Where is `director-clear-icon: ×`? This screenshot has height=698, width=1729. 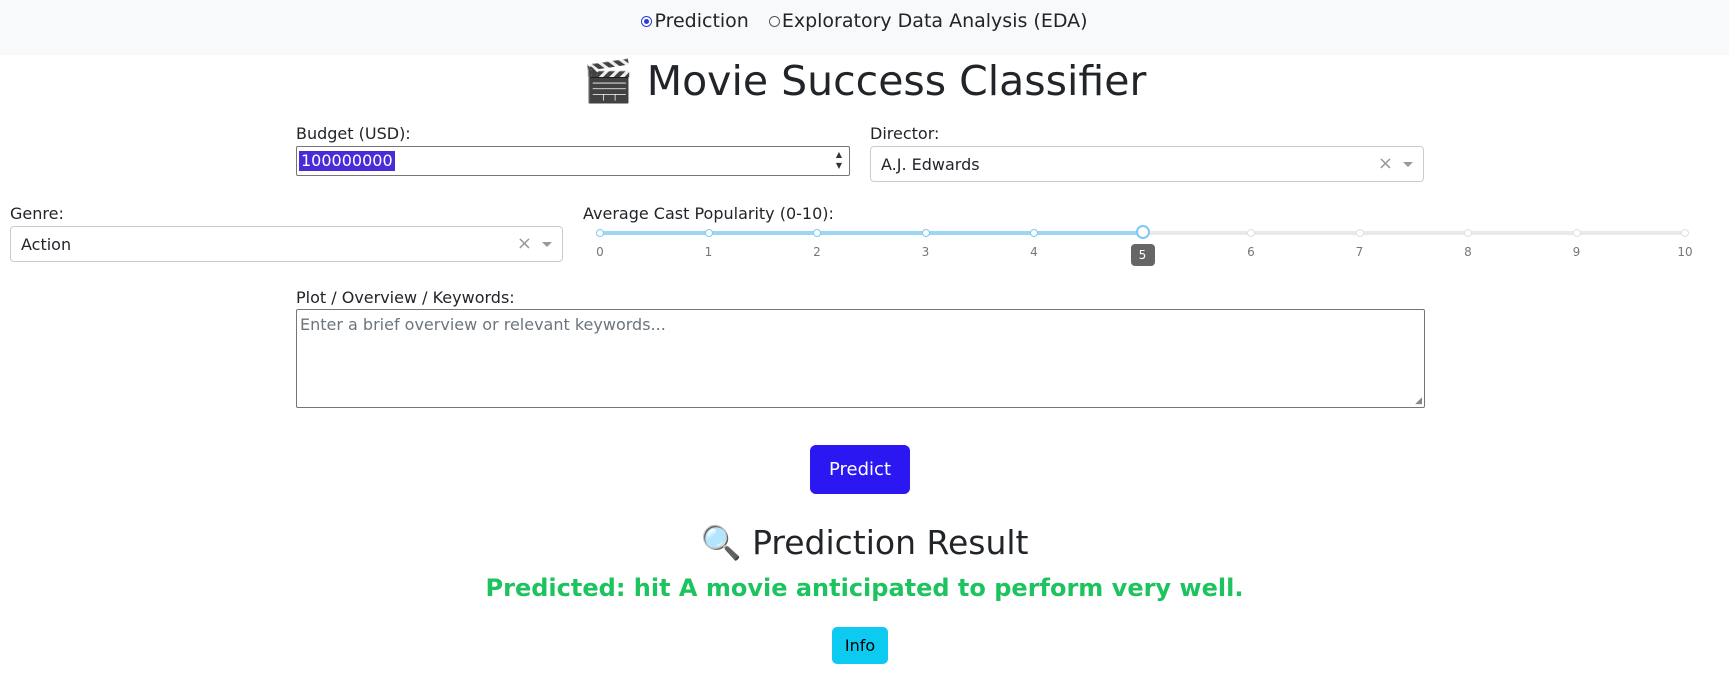 director-clear-icon: × is located at coordinates (1385, 163).